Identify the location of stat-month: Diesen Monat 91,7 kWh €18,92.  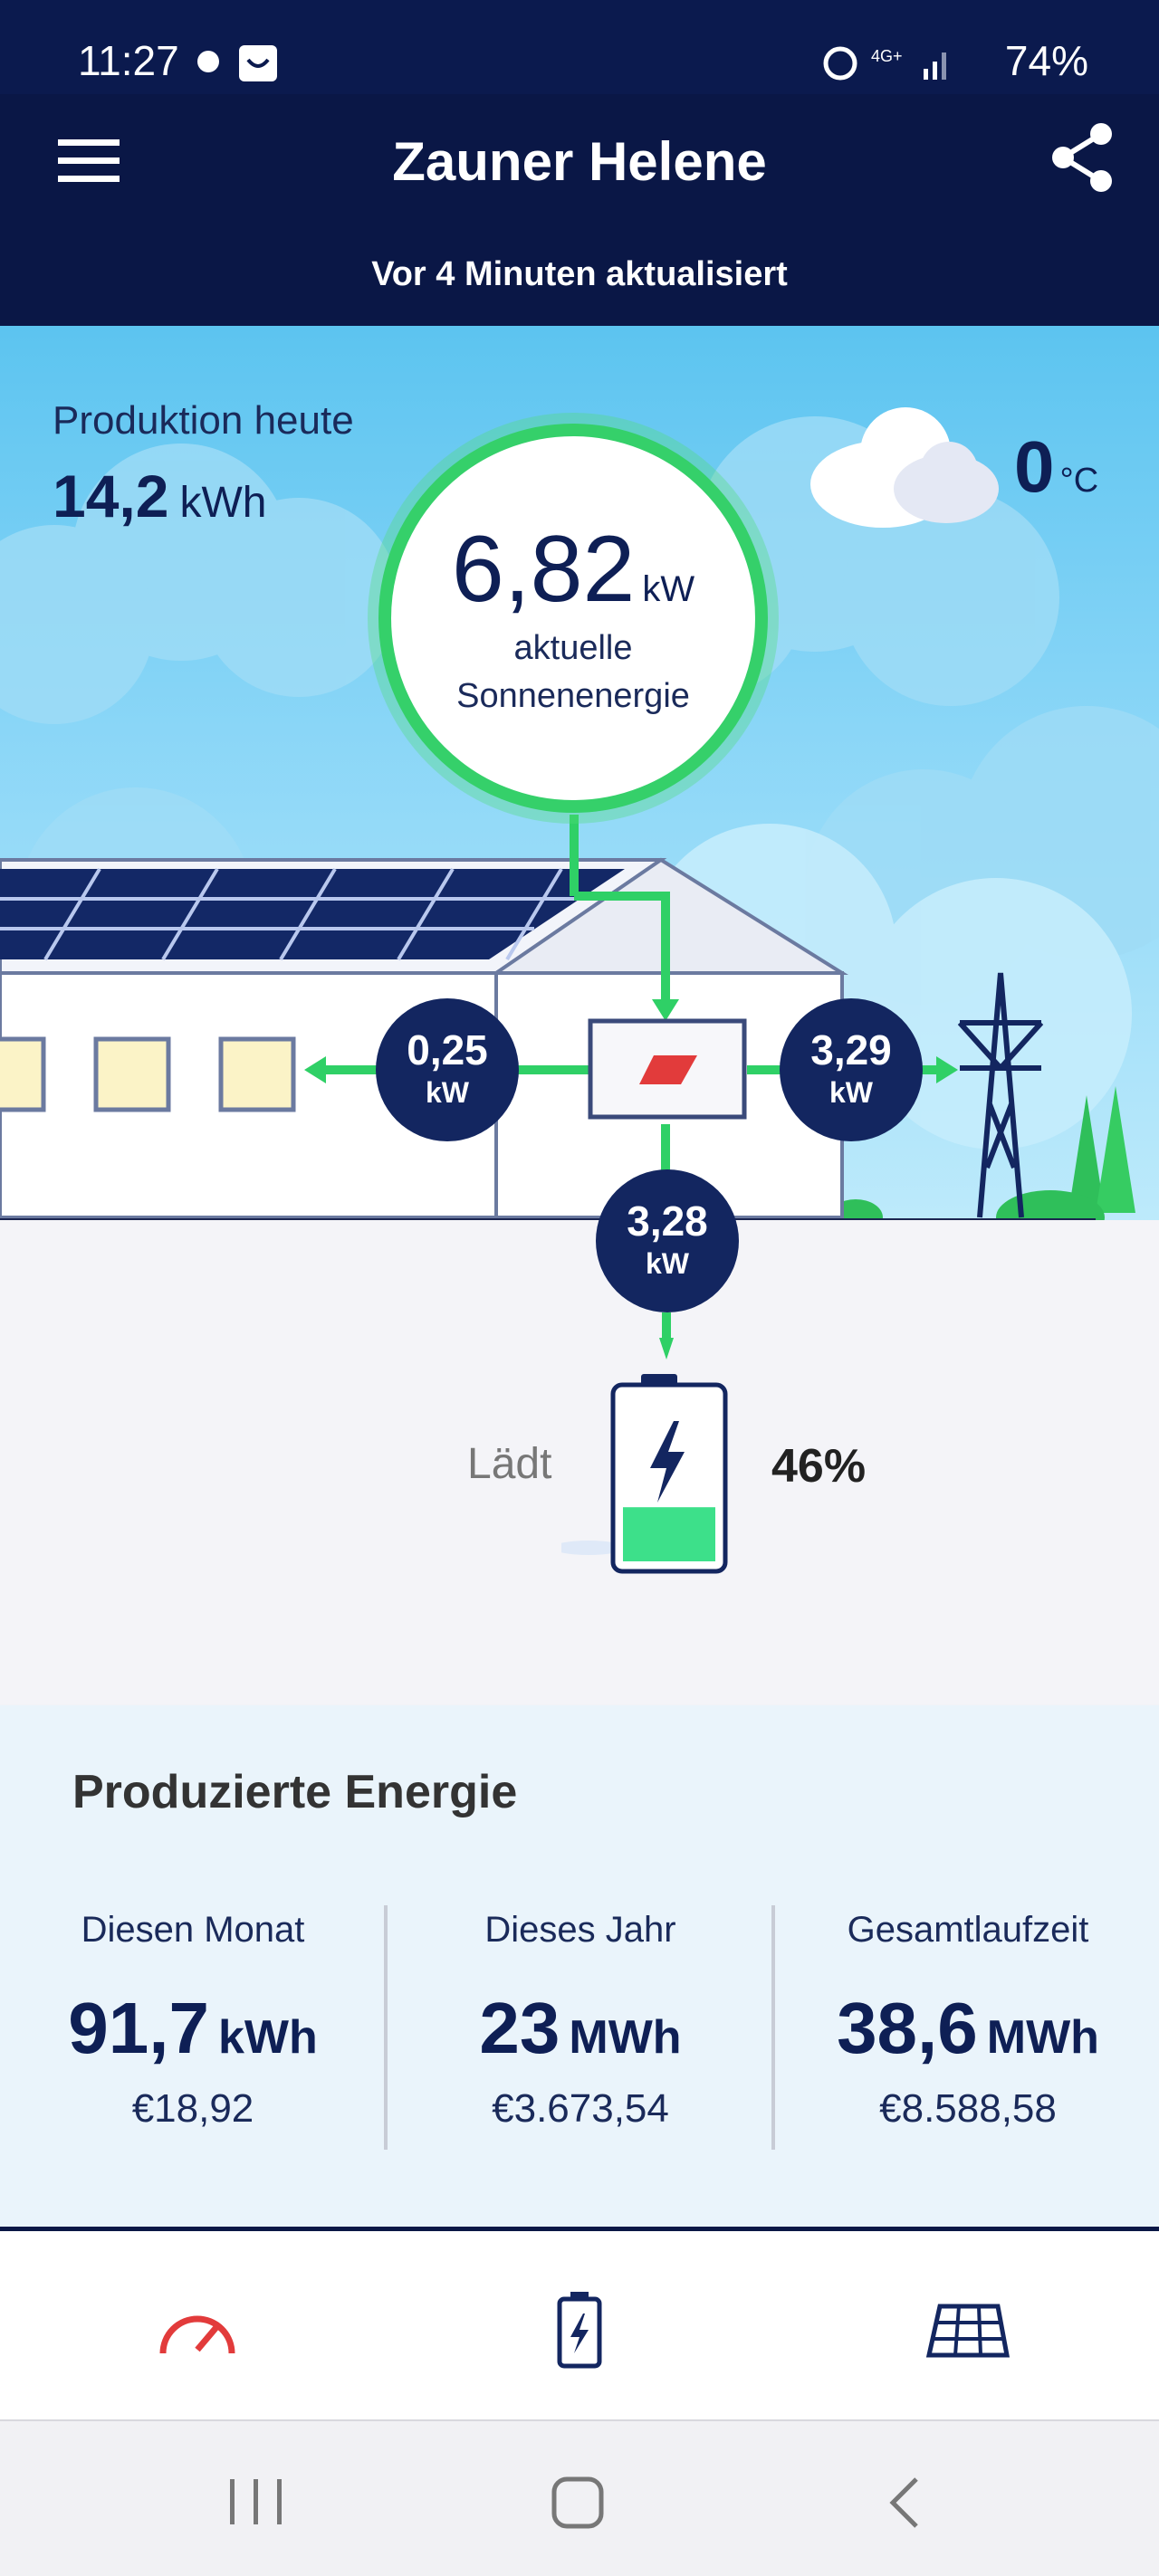
(193, 2020).